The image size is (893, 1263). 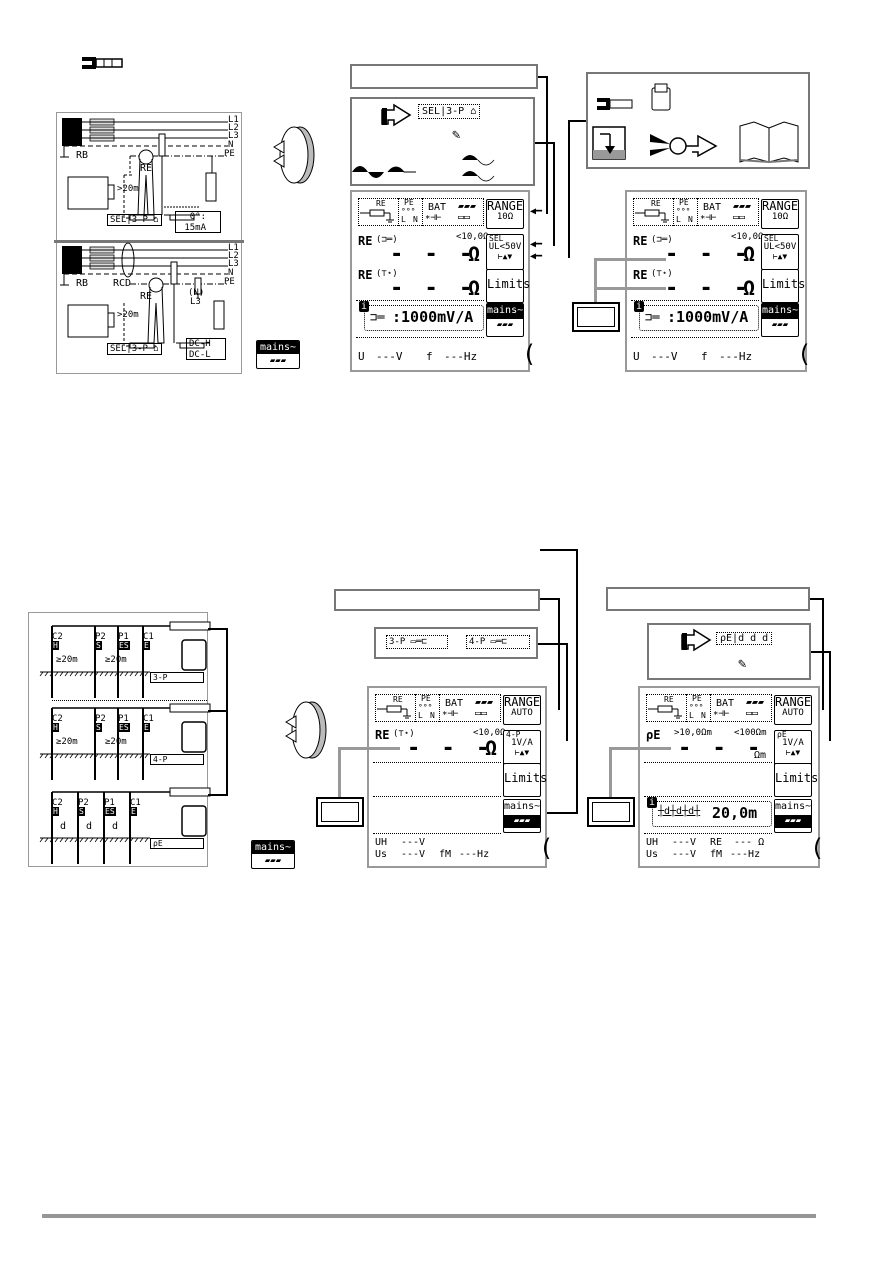 I want to click on limits-label: Limits, so click(x=509, y=284).